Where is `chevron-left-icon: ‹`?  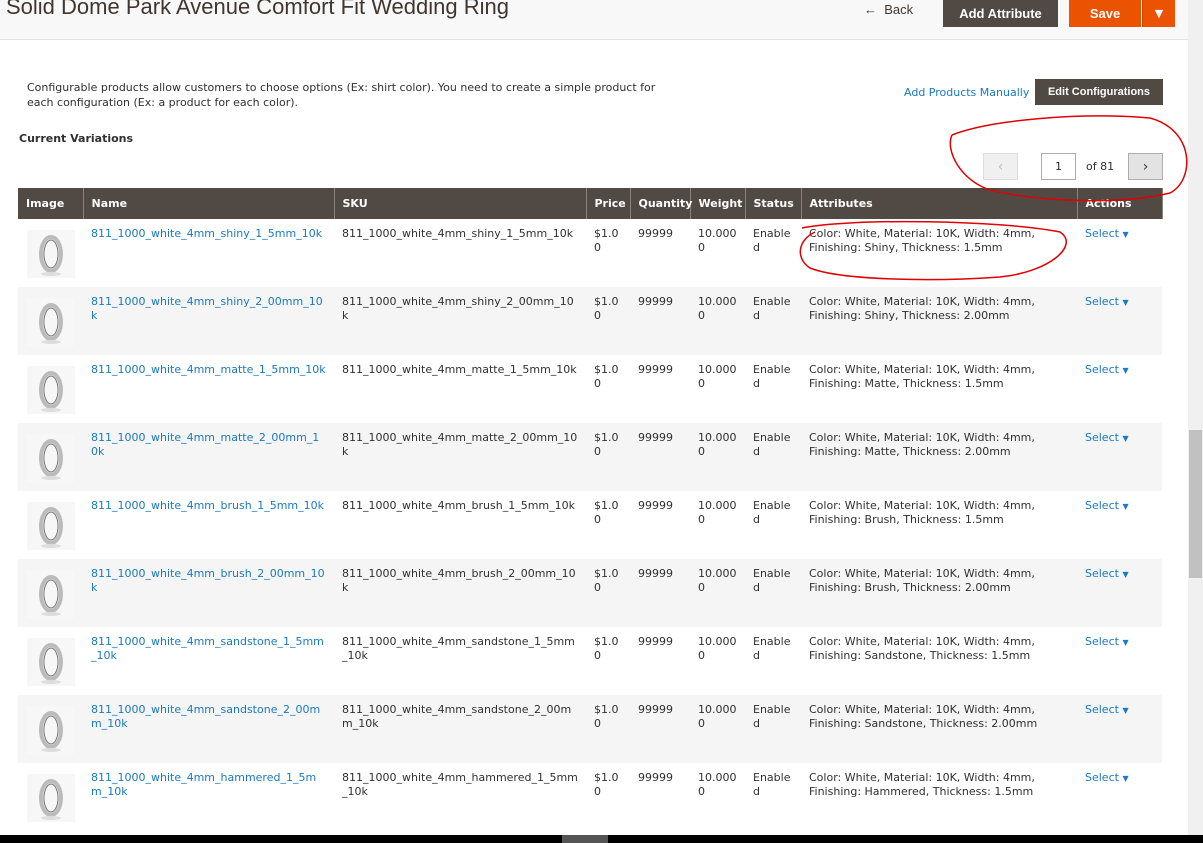 chevron-left-icon: ‹ is located at coordinates (1000, 166).